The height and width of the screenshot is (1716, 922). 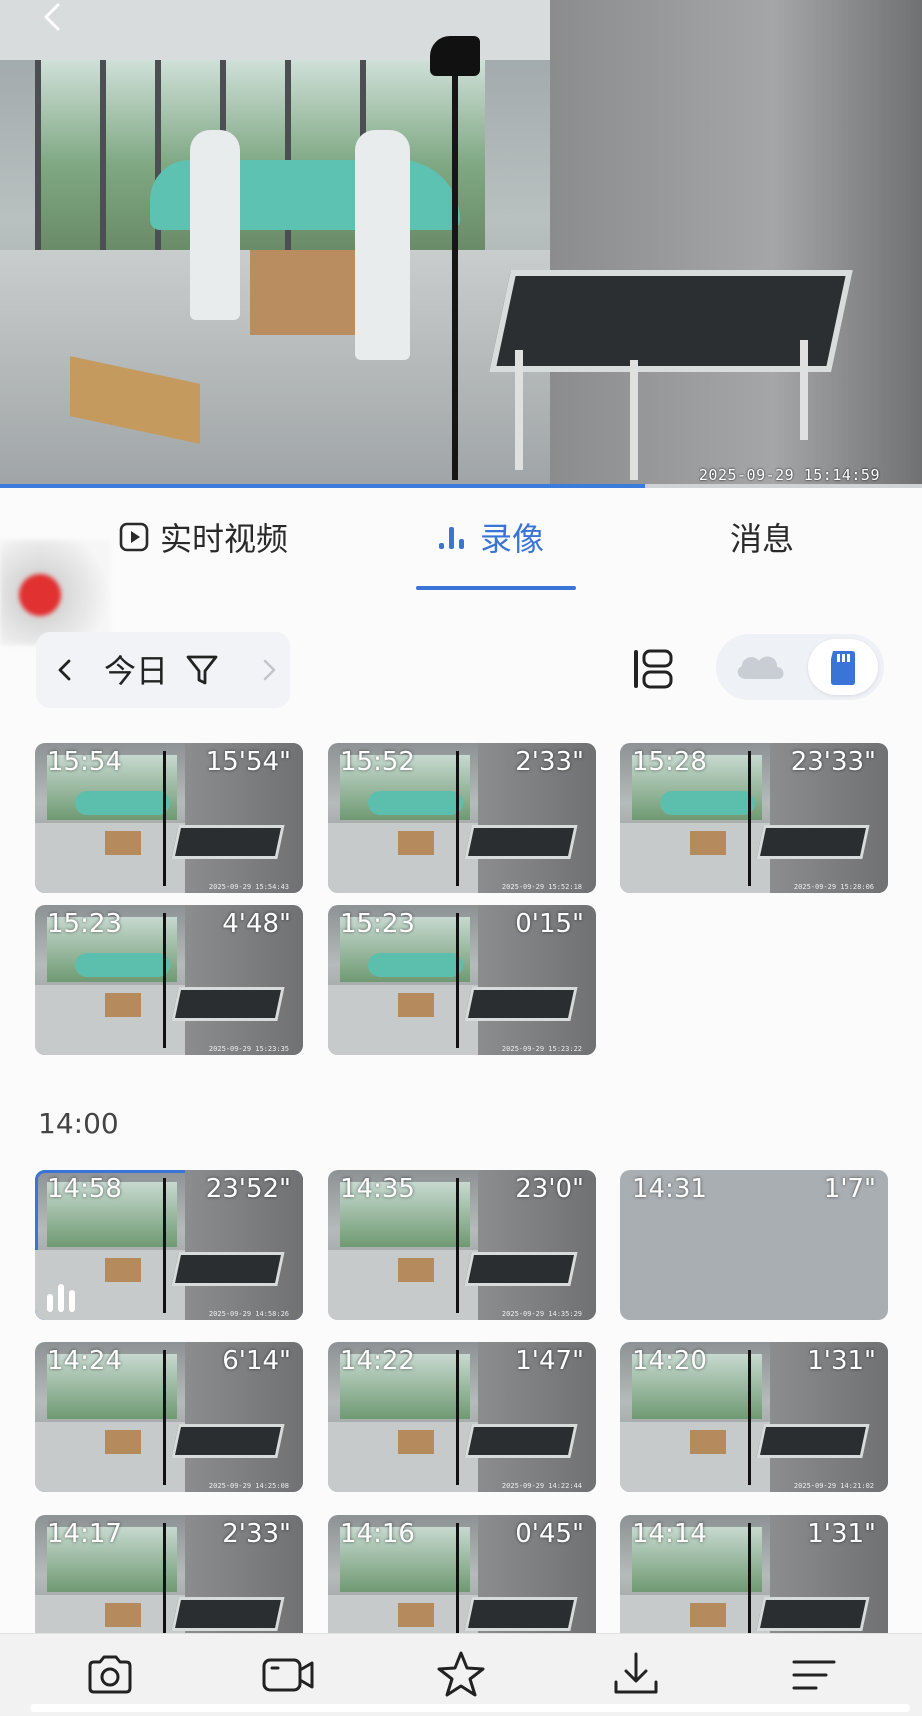 I want to click on recording-clip: 2025-09-29 15:28:06 15:28 23'33", so click(x=754, y=818).